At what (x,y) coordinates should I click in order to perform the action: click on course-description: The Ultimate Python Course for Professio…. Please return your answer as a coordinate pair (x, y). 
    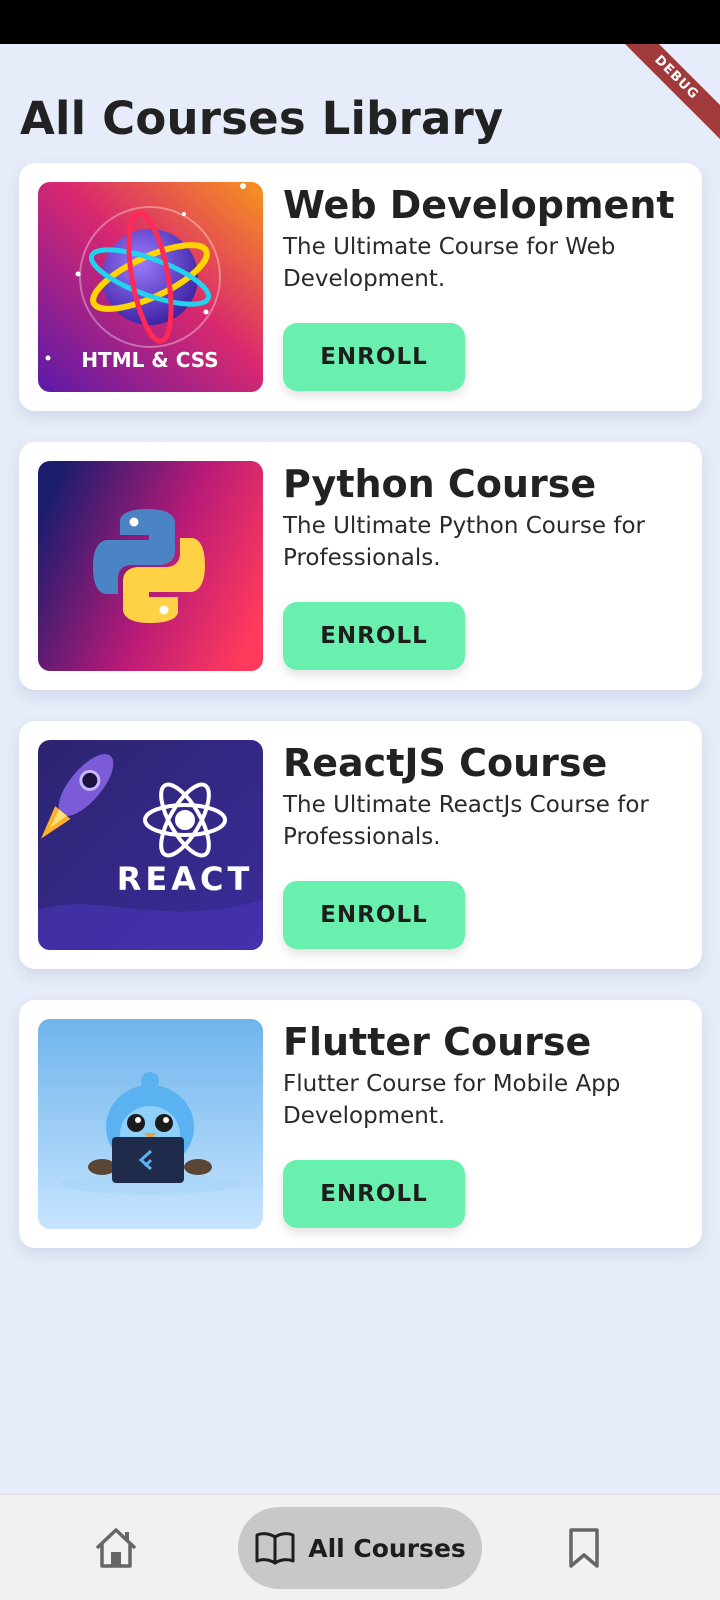
    Looking at the image, I should click on (464, 542).